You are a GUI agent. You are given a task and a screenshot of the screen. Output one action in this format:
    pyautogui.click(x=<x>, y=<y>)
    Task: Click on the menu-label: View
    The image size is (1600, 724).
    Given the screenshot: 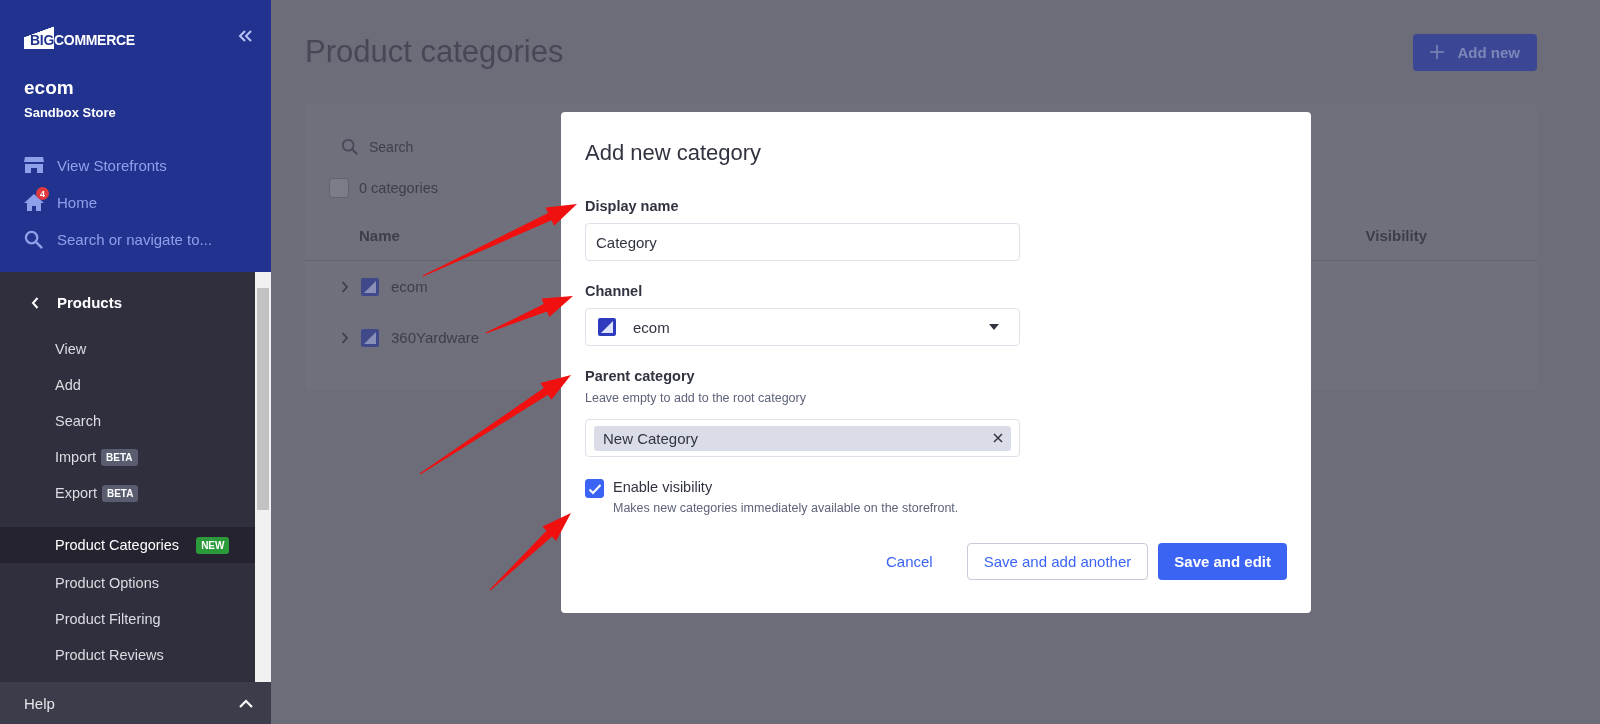 What is the action you would take?
    pyautogui.click(x=71, y=349)
    